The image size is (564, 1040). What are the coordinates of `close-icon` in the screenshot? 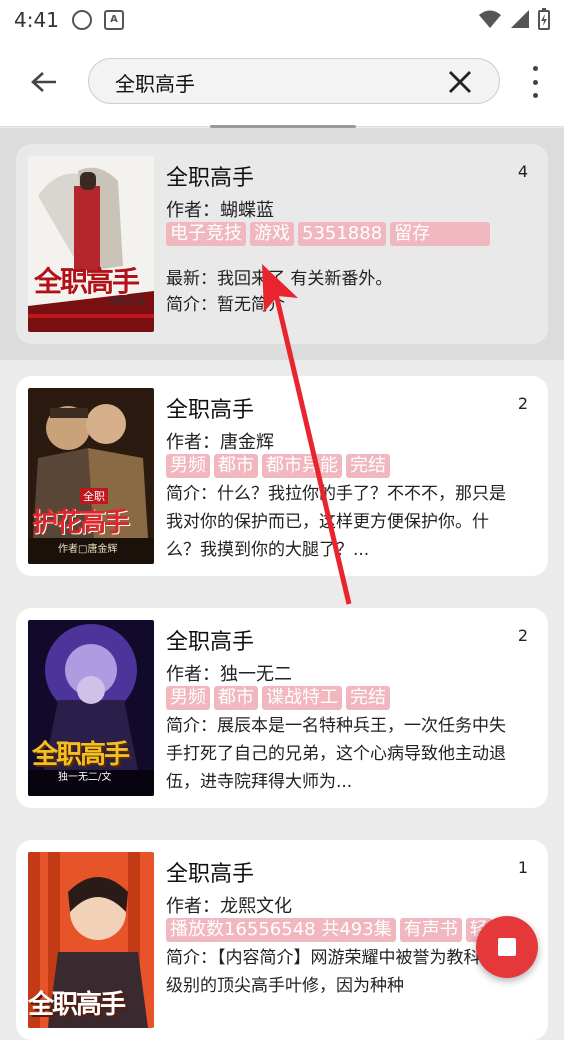 It's located at (460, 82).